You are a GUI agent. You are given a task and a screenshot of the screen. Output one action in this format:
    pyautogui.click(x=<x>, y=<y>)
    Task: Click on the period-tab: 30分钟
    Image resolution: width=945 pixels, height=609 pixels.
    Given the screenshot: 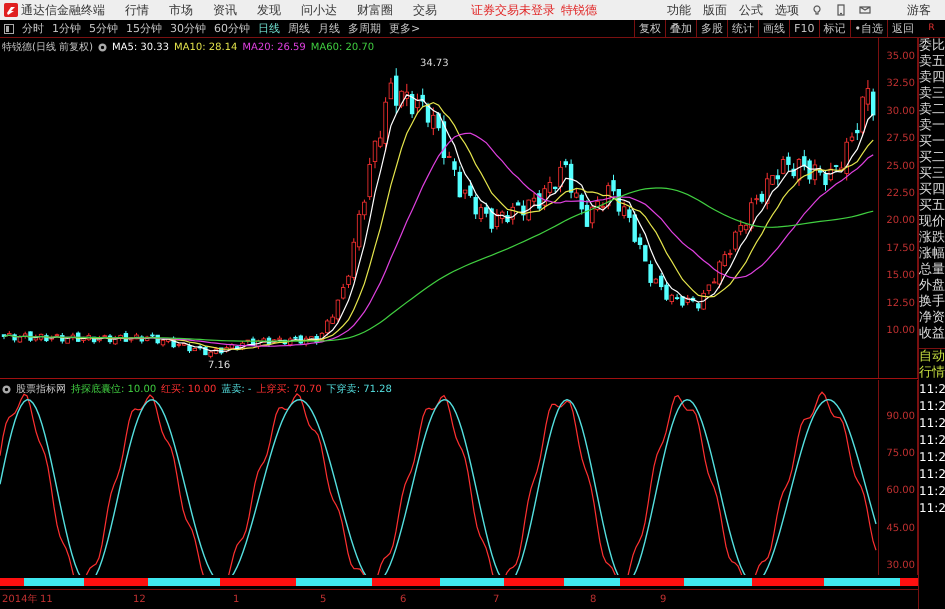 What is the action you would take?
    pyautogui.click(x=188, y=28)
    